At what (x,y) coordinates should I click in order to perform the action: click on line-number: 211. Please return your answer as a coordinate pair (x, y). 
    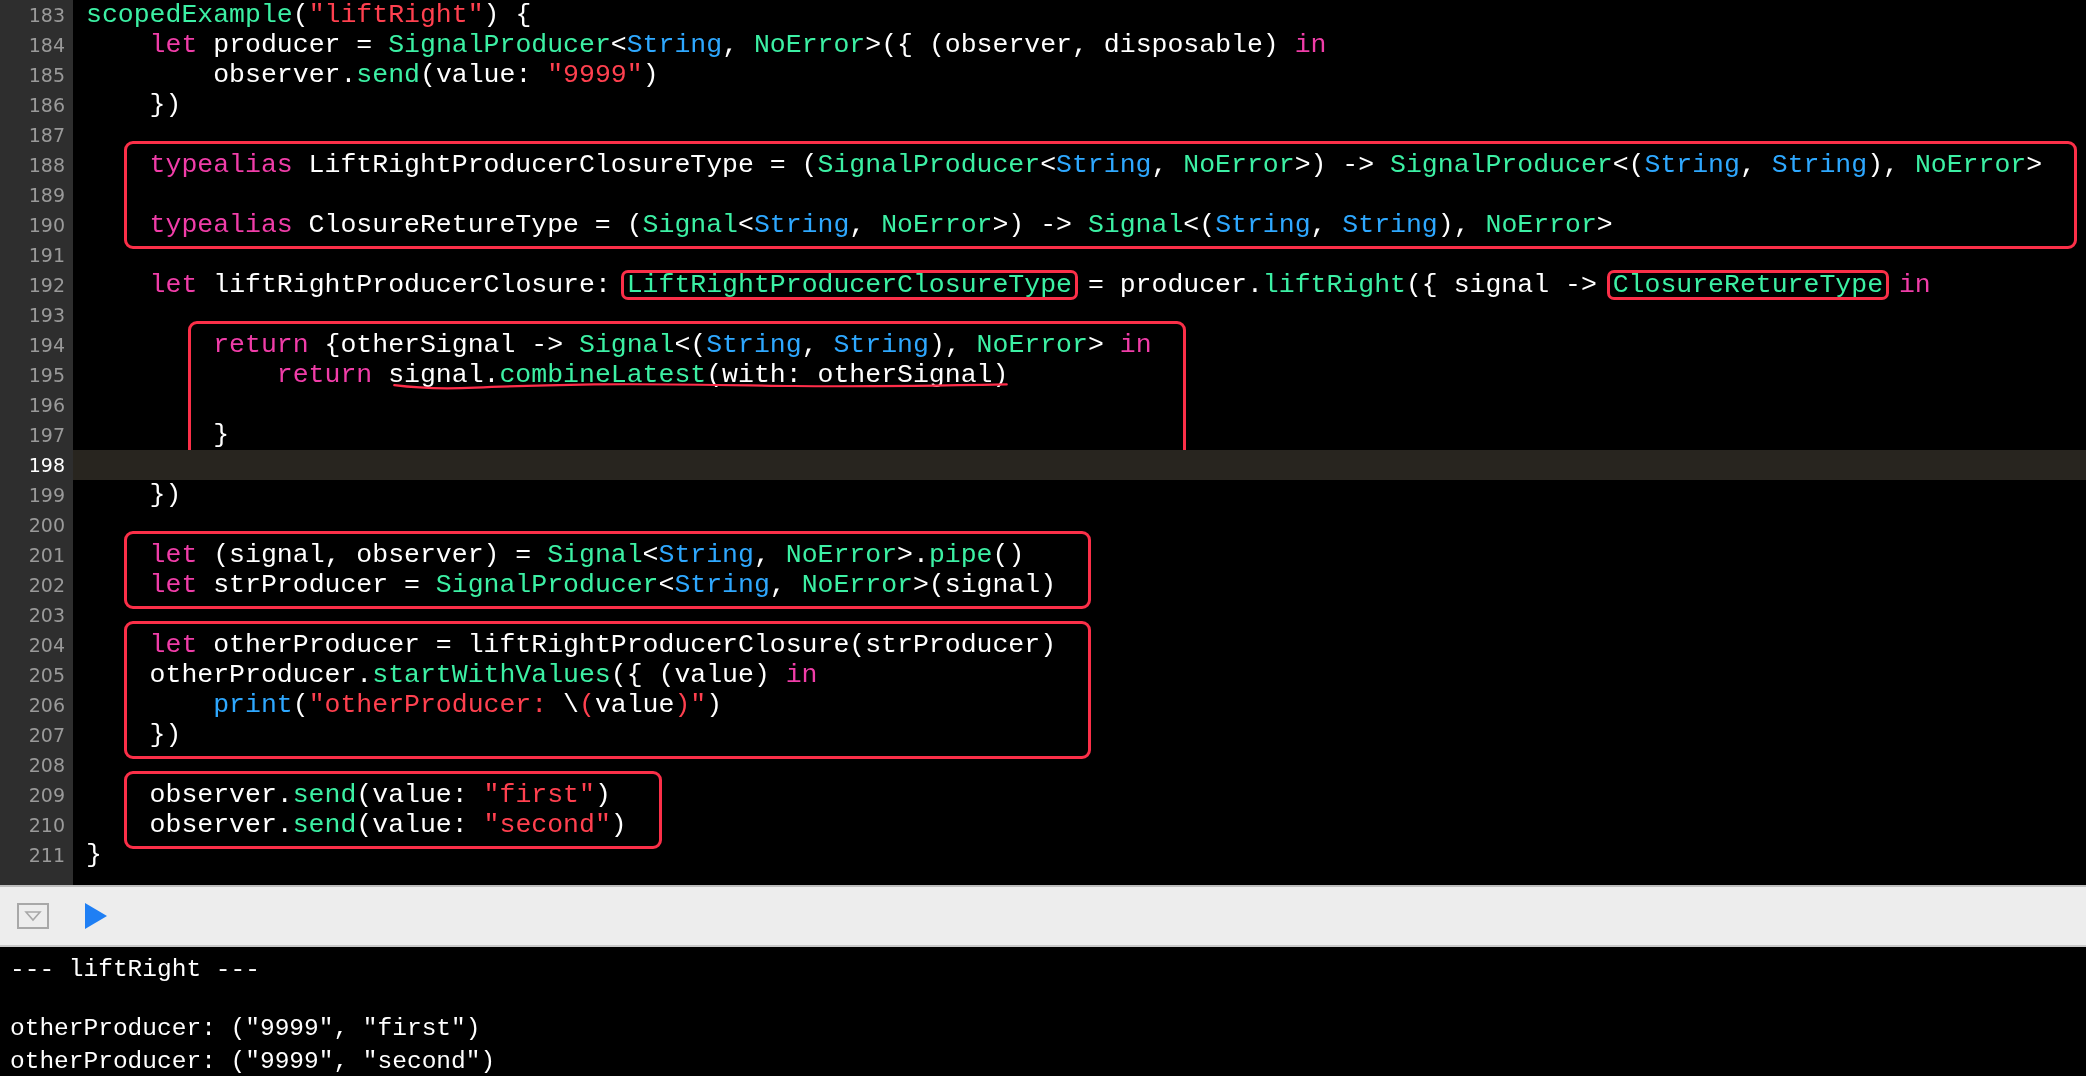
    Looking at the image, I should click on (46, 855).